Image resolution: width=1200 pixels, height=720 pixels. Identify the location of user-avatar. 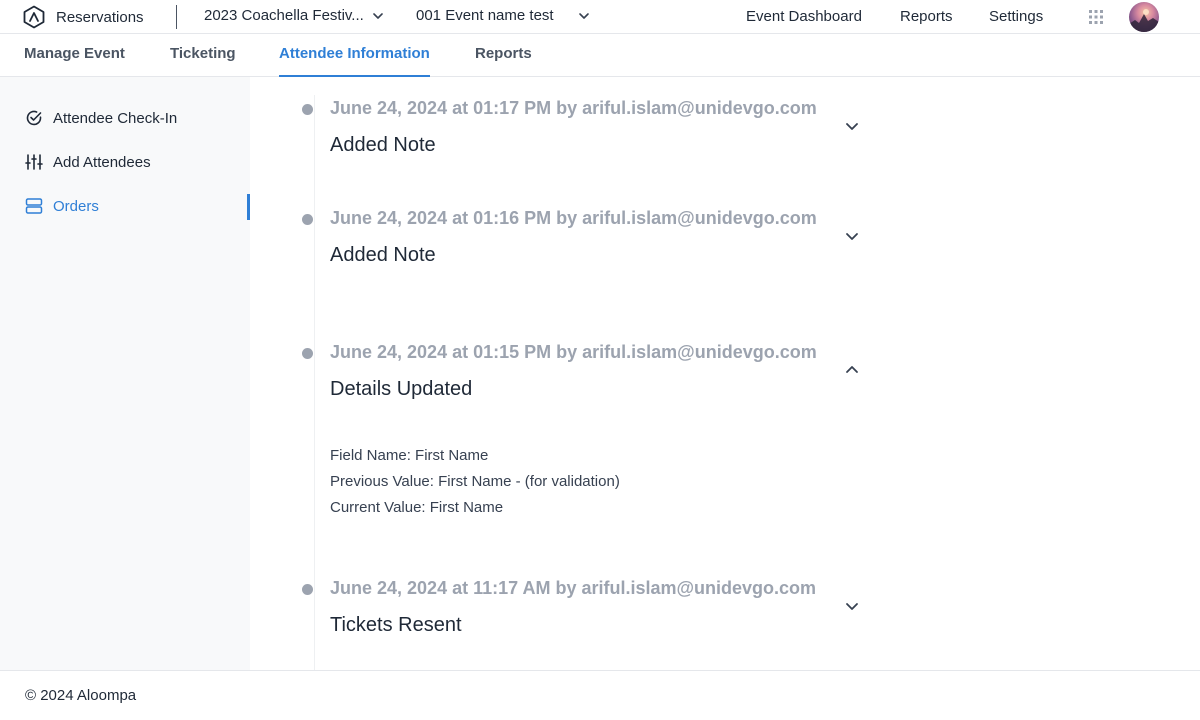
(1144, 17).